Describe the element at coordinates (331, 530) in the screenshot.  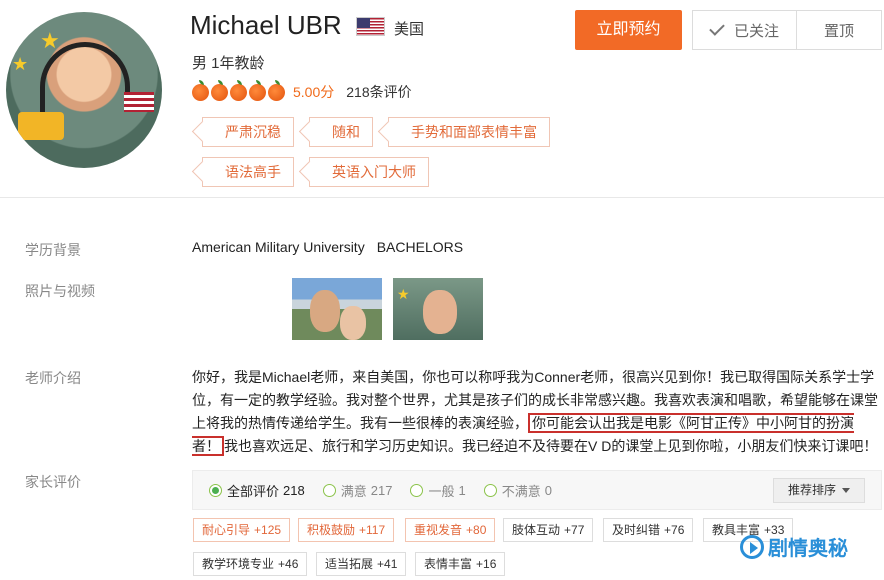
I see `tag-label: 积极鼓励` at that location.